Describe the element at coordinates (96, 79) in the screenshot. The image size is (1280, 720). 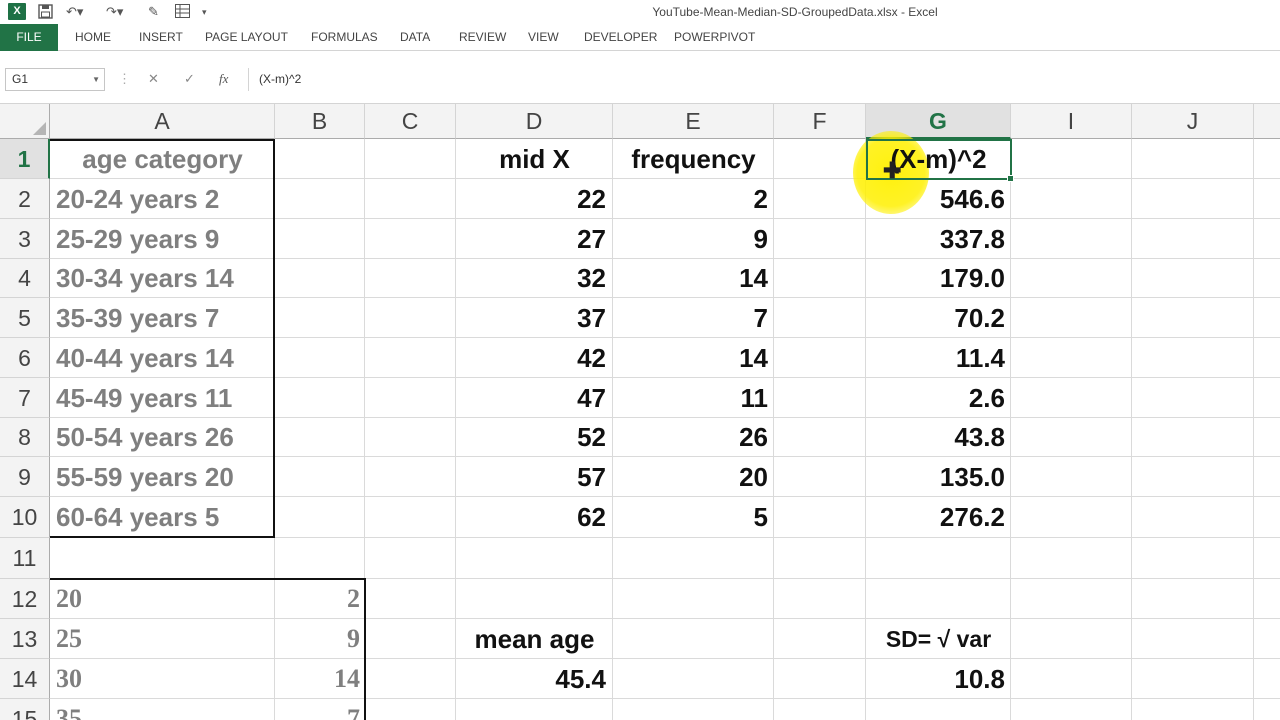
I see `chevron-down-icon: ▼` at that location.